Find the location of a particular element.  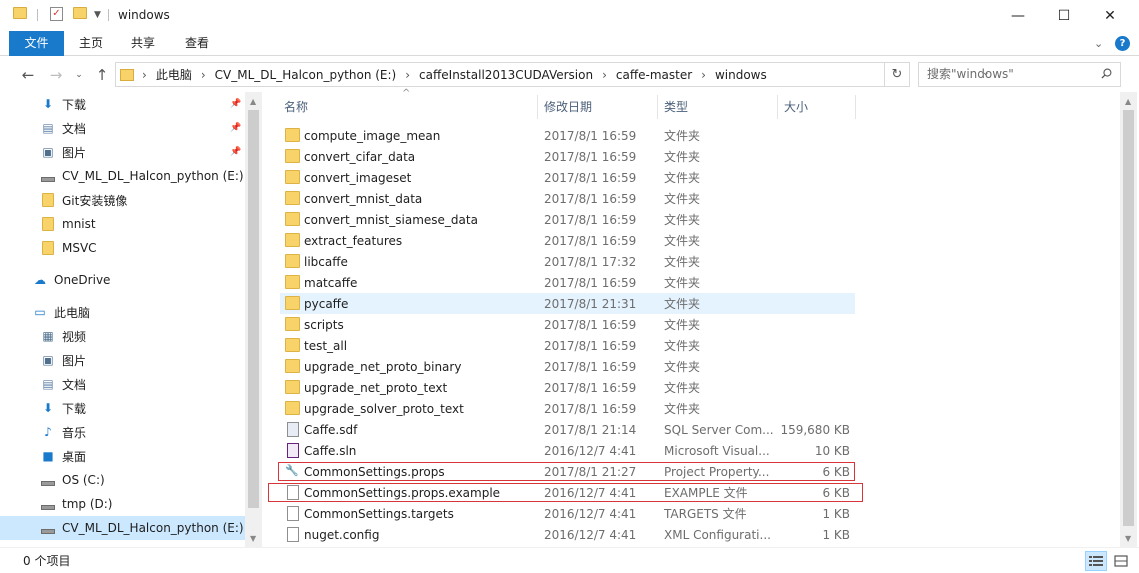

tab-file: 文件 is located at coordinates (36, 43).